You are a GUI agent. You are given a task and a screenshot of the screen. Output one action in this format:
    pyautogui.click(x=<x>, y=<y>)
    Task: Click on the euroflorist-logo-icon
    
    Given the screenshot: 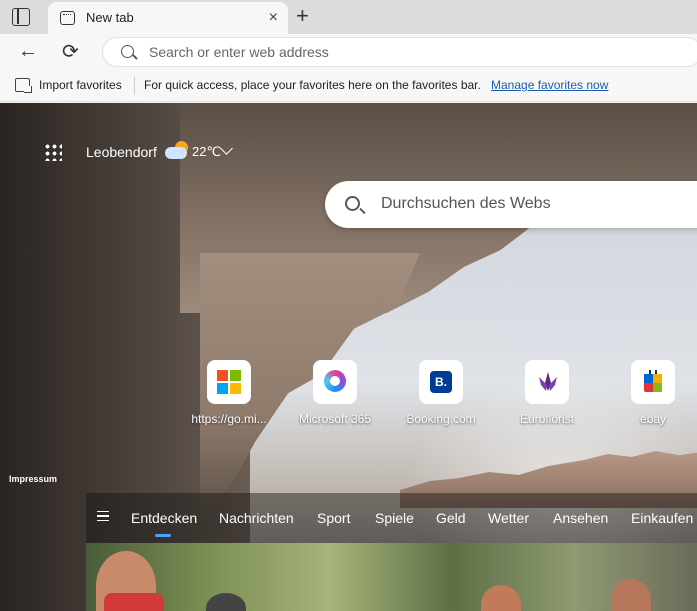 What is the action you would take?
    pyautogui.click(x=548, y=381)
    